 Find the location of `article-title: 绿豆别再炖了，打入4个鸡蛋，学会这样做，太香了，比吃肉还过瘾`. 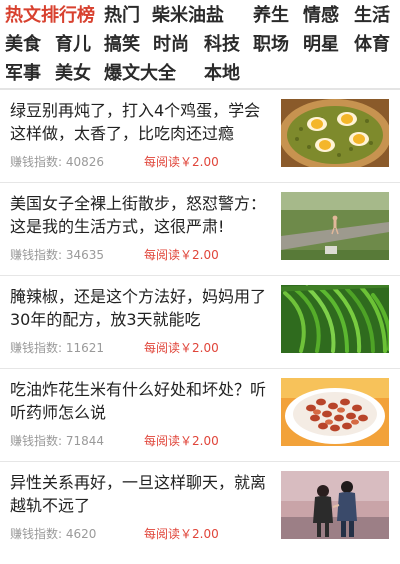

article-title: 绿豆别再炖了，打入4个鸡蛋，学会这样做，太香了，比吃肉还过瘾 is located at coordinates (140, 122).